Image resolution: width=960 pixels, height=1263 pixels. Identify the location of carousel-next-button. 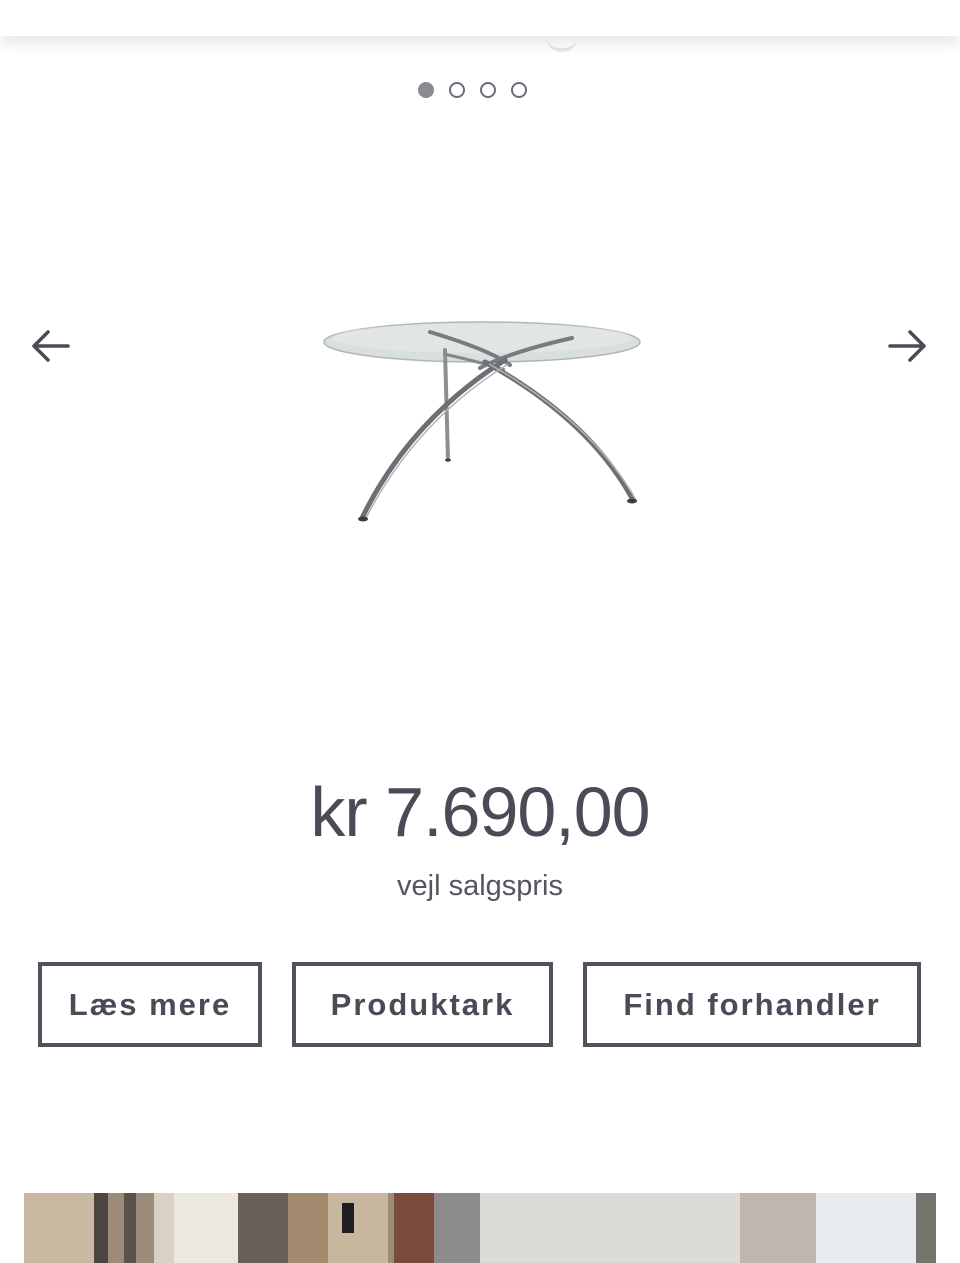
(908, 346).